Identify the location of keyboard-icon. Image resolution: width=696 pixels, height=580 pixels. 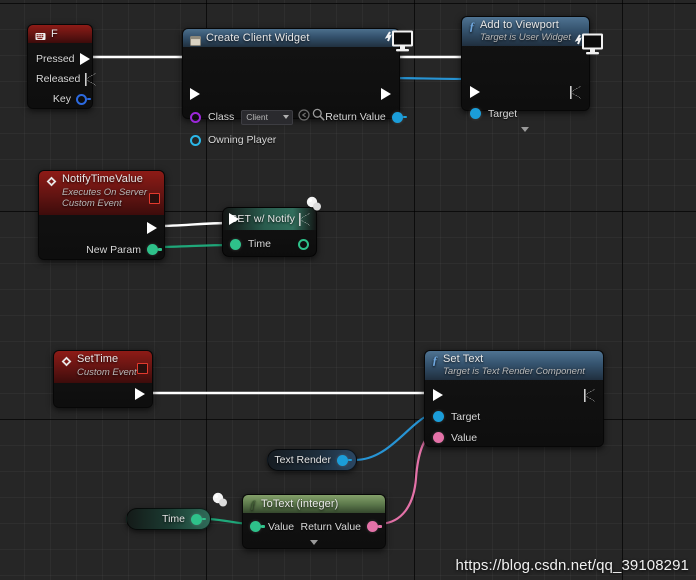
(40, 34).